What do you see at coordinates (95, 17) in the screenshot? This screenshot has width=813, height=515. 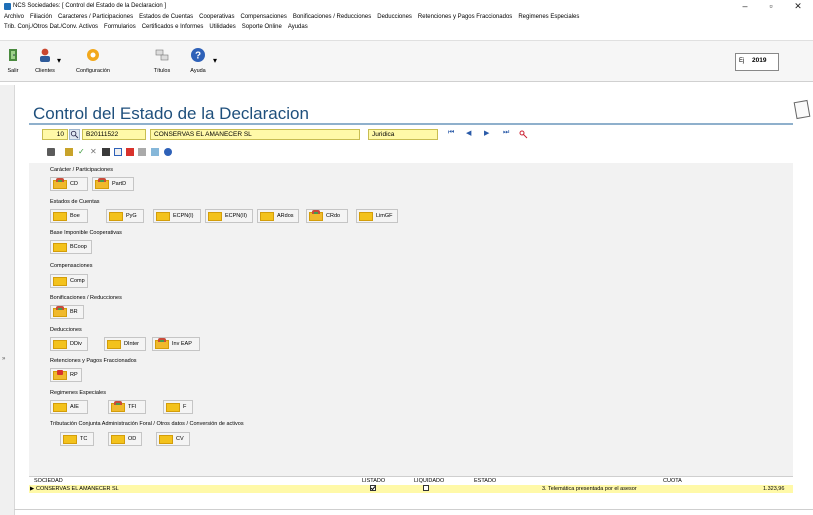 I see `menu-caracteres: Caracteres / Participaciones` at bounding box center [95, 17].